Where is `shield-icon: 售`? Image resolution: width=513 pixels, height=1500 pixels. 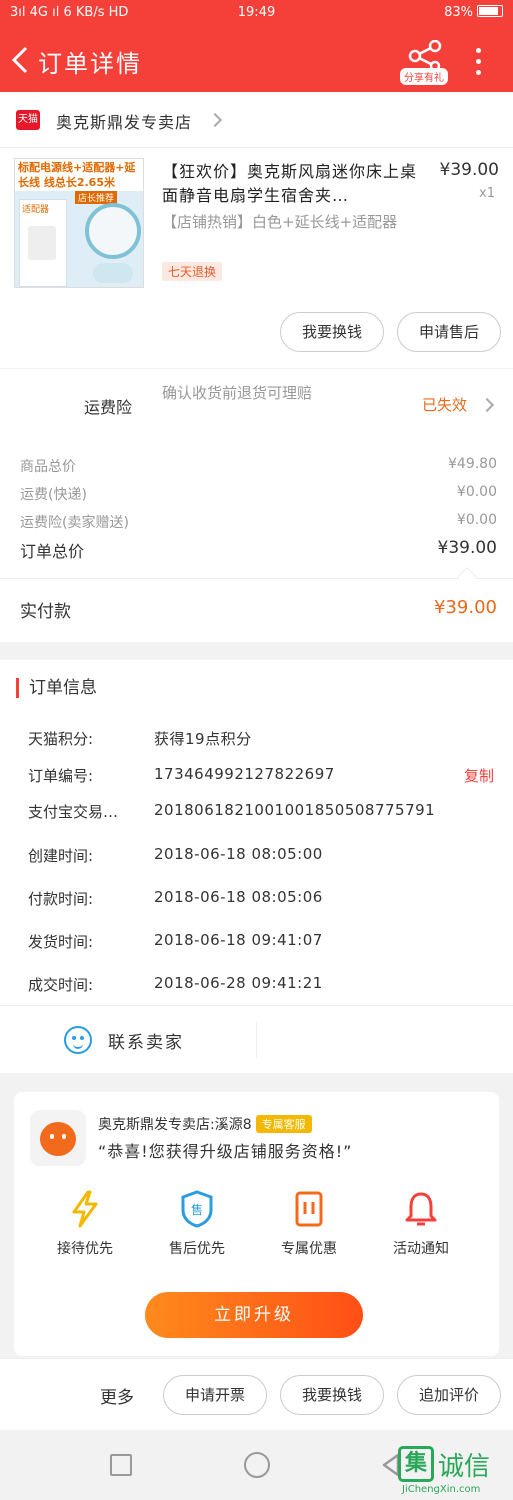 shield-icon: 售 is located at coordinates (197, 1209).